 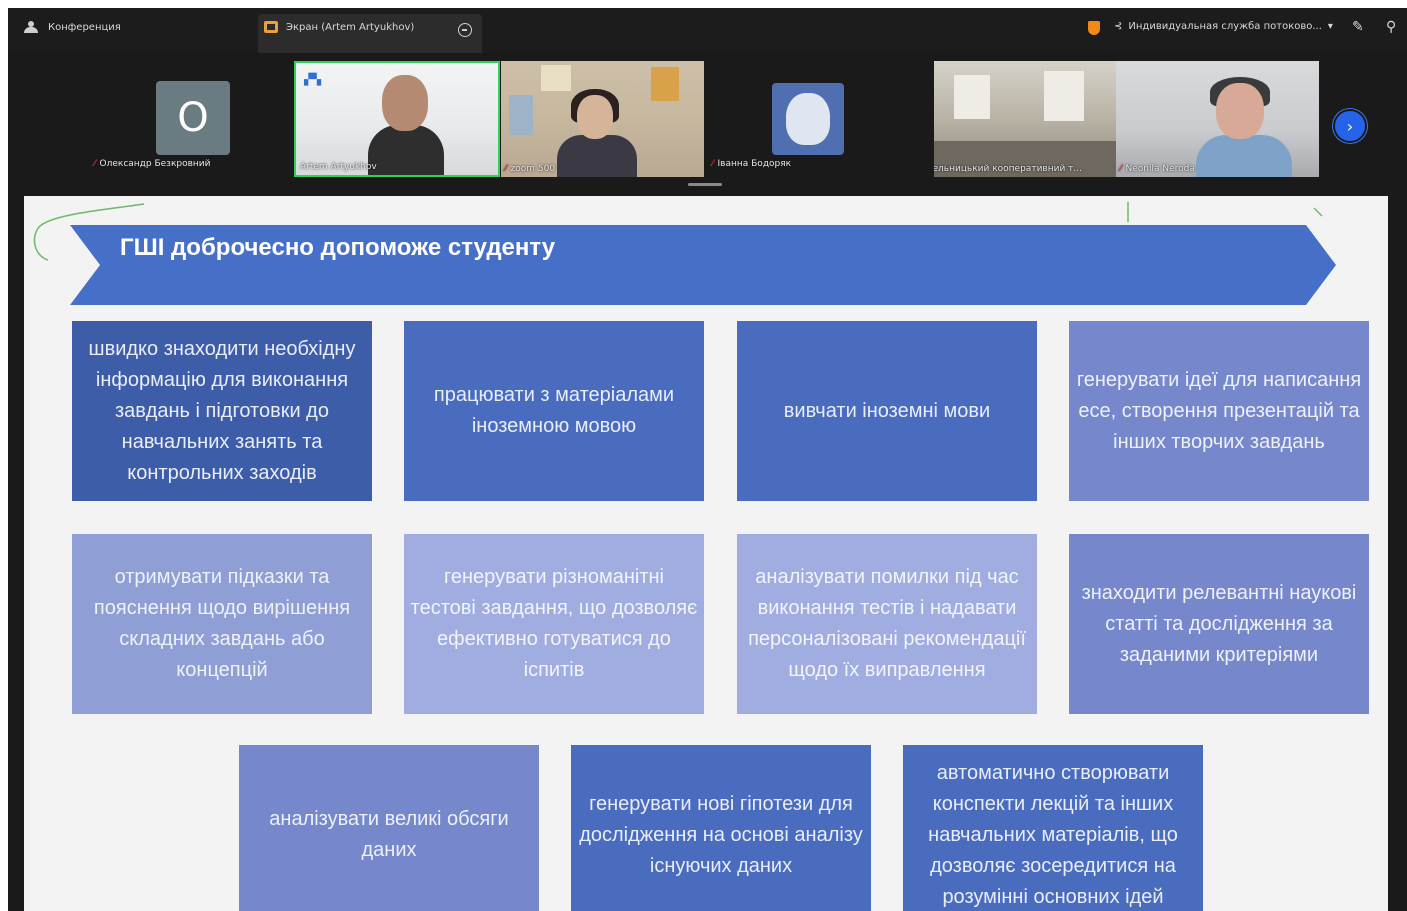 I want to click on conference-label: Конференция, so click(x=84, y=27).